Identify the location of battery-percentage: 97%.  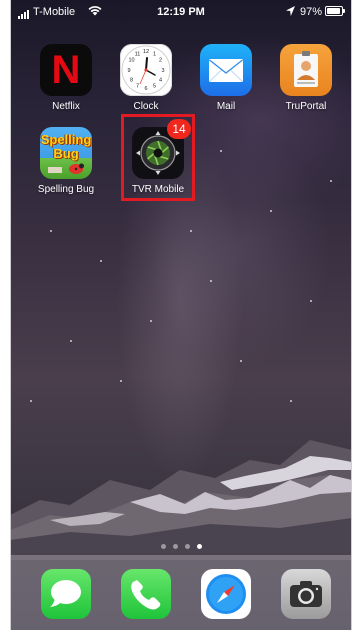
(311, 12).